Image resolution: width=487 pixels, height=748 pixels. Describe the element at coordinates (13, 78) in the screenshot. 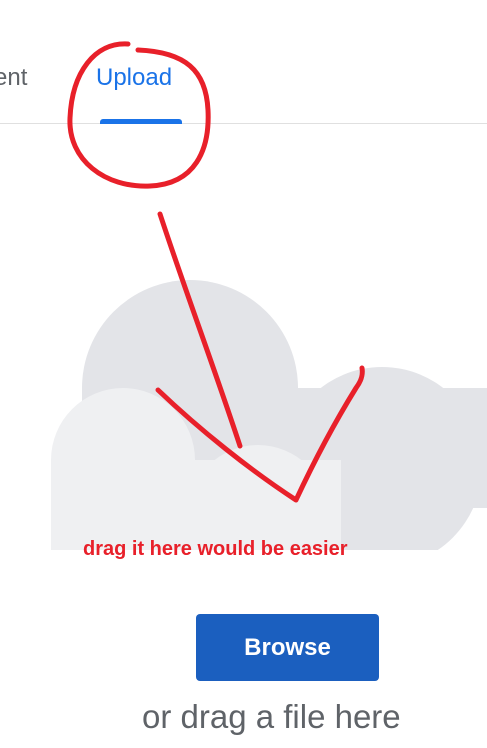

I see `tab-previous: ent` at that location.